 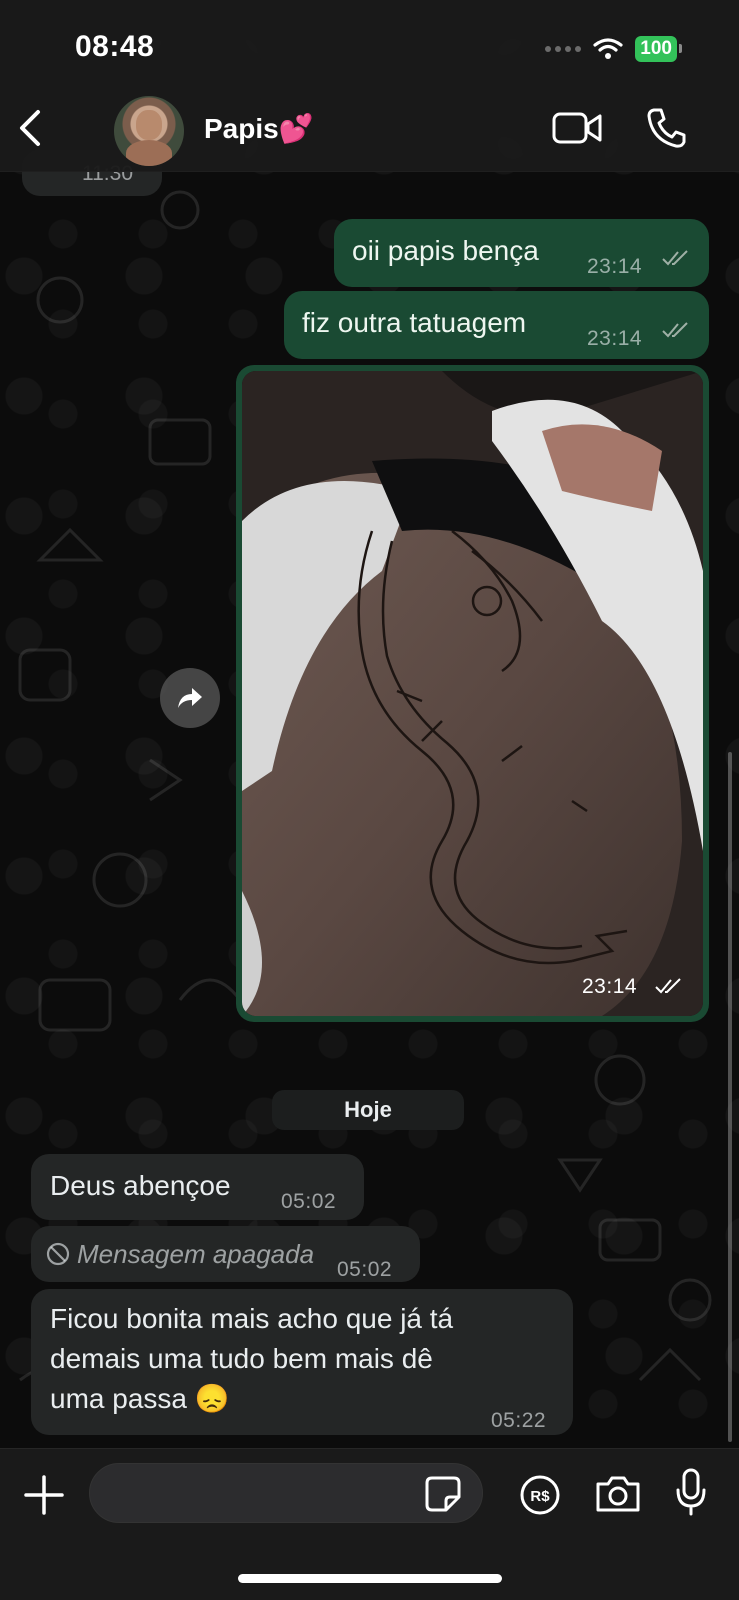 I want to click on outgoing-message: fiz outra tatuagem 23:14, so click(x=496, y=325).